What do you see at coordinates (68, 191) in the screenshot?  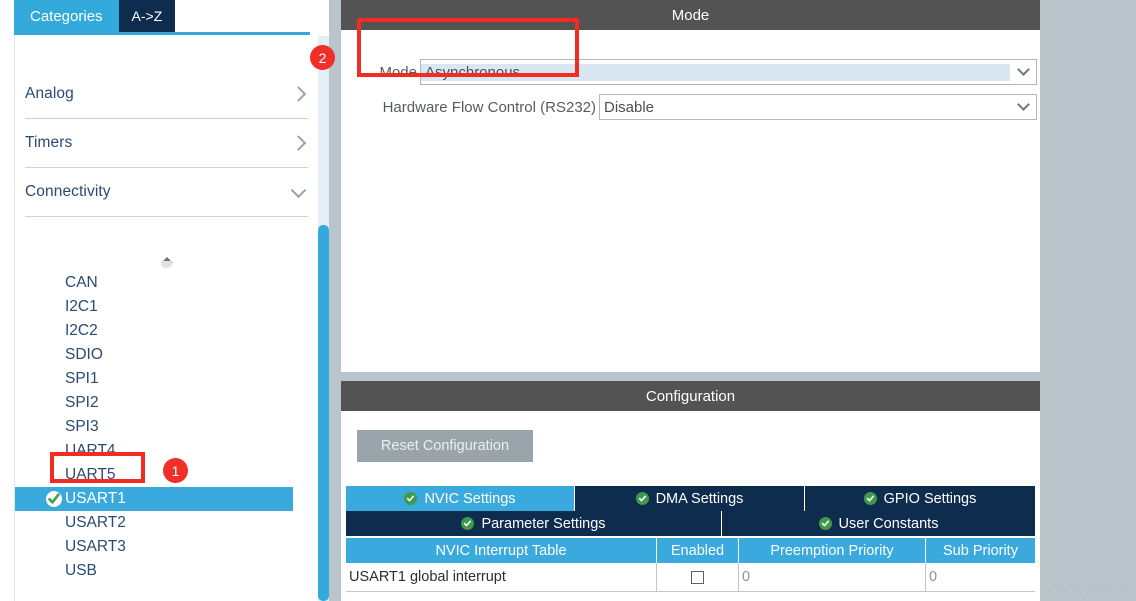 I see `sidebar-section-connectivity-label: Connectivity` at bounding box center [68, 191].